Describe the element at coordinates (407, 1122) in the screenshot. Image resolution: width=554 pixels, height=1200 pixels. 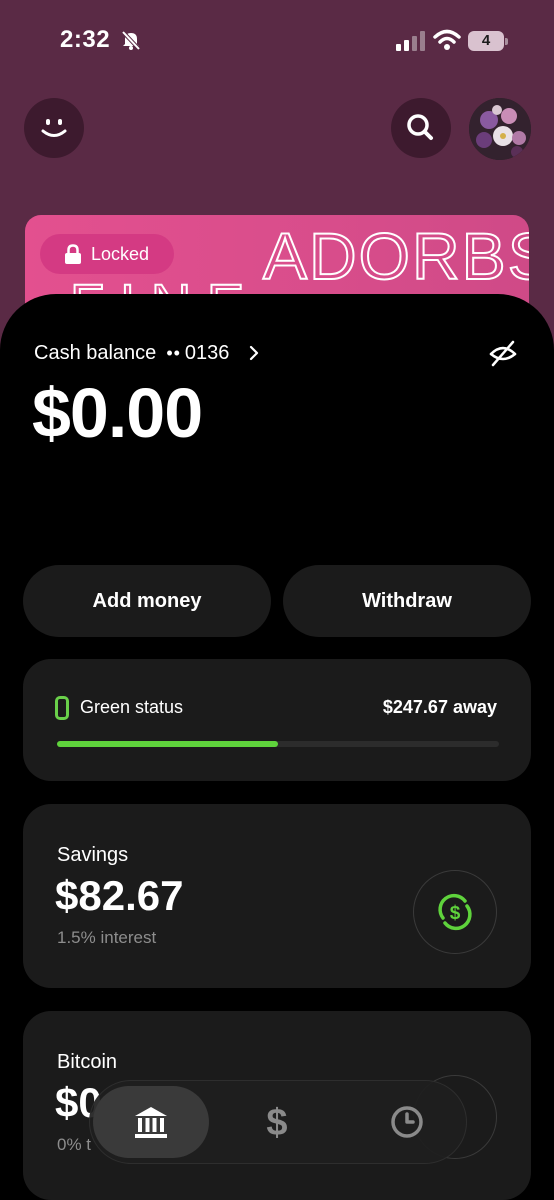
I see `clock-icon` at that location.